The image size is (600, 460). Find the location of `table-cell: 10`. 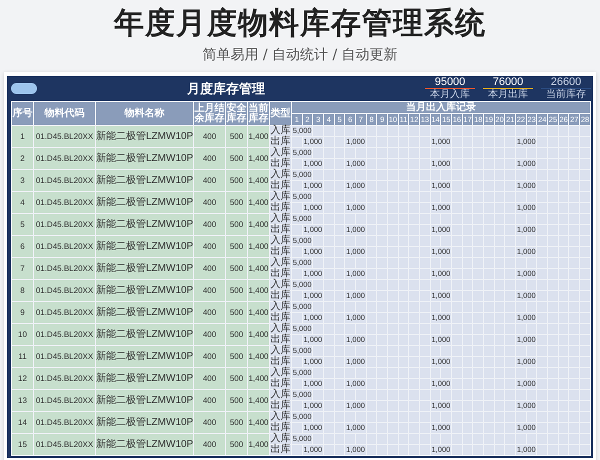

table-cell: 10 is located at coordinates (23, 335).